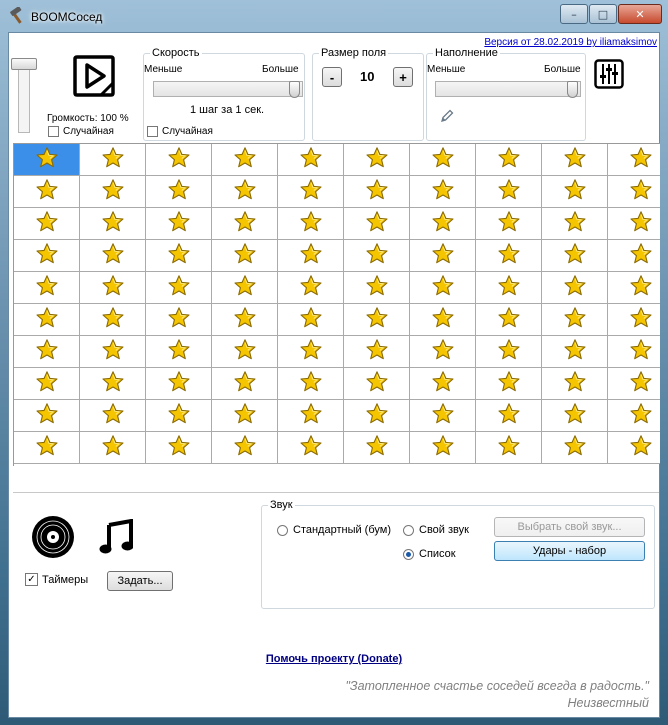 This screenshot has width=668, height=725. Describe the element at coordinates (572, 89) in the screenshot. I see `fill-slider-thumb` at that location.